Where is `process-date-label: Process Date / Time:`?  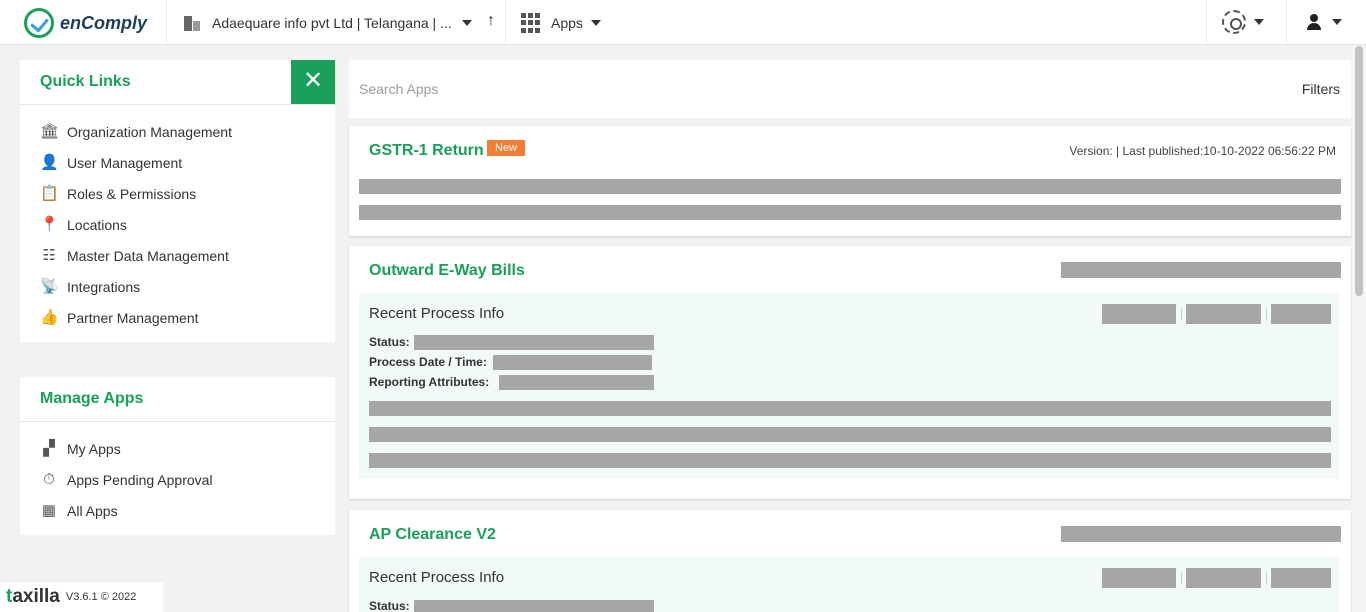
process-date-label: Process Date / Time: is located at coordinates (428, 362).